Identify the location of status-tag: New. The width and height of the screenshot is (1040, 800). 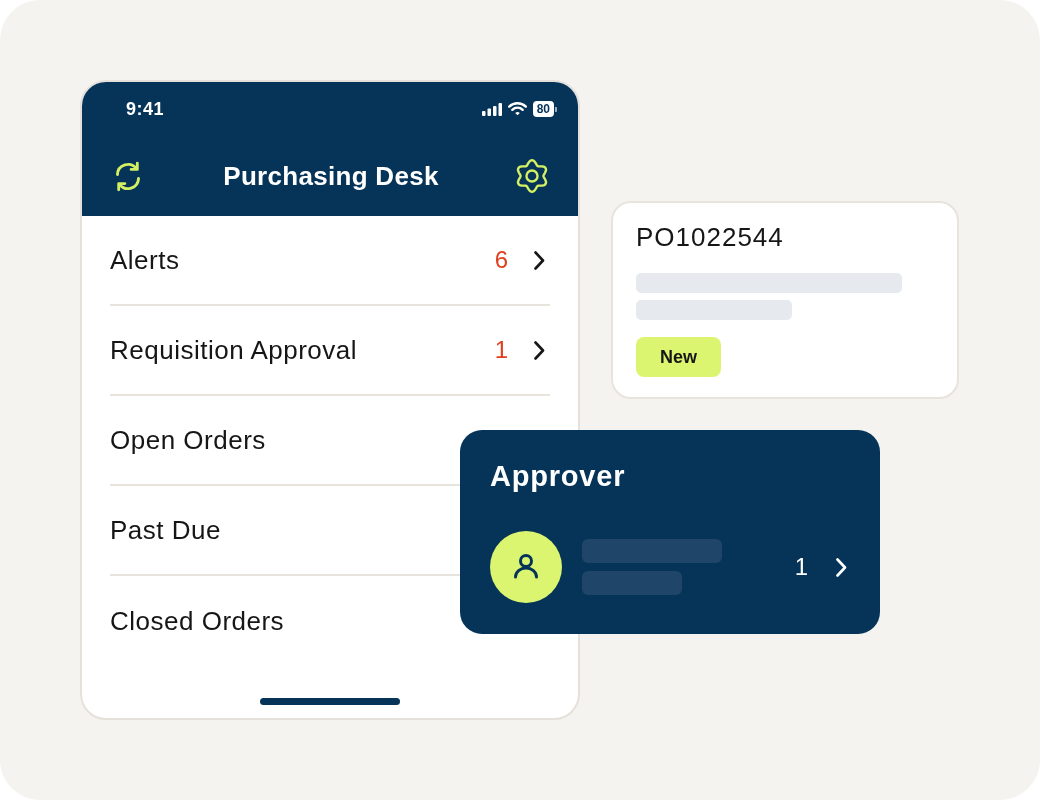
(678, 357).